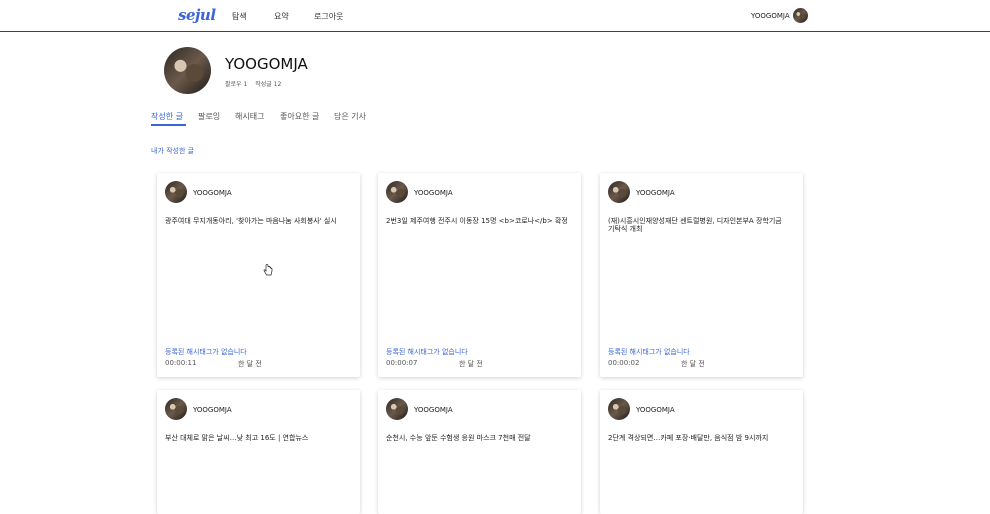  Describe the element at coordinates (800, 15) in the screenshot. I see `current-user-avatar` at that location.